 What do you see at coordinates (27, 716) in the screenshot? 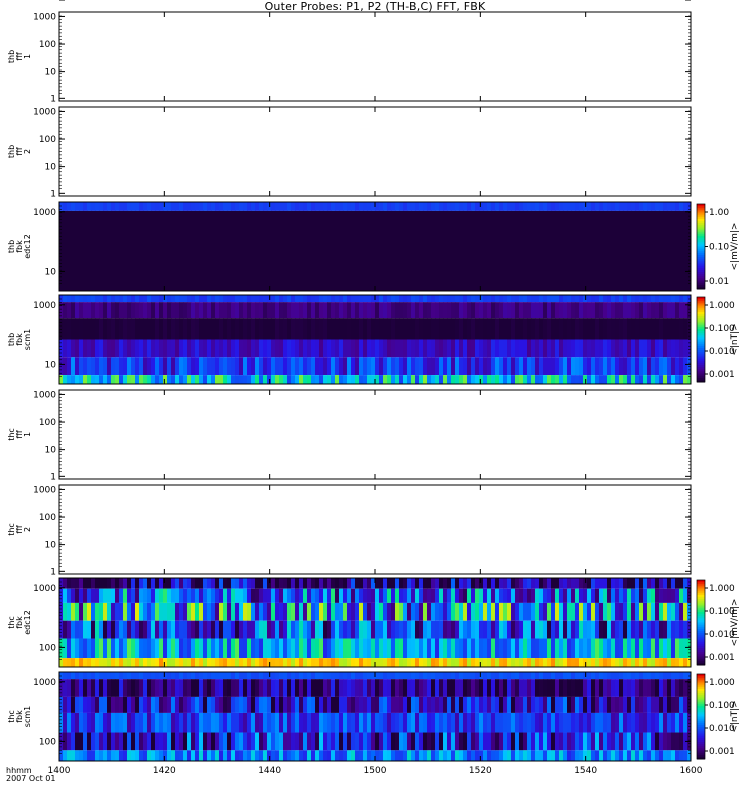
I see `panel-label-line: scm1` at bounding box center [27, 716].